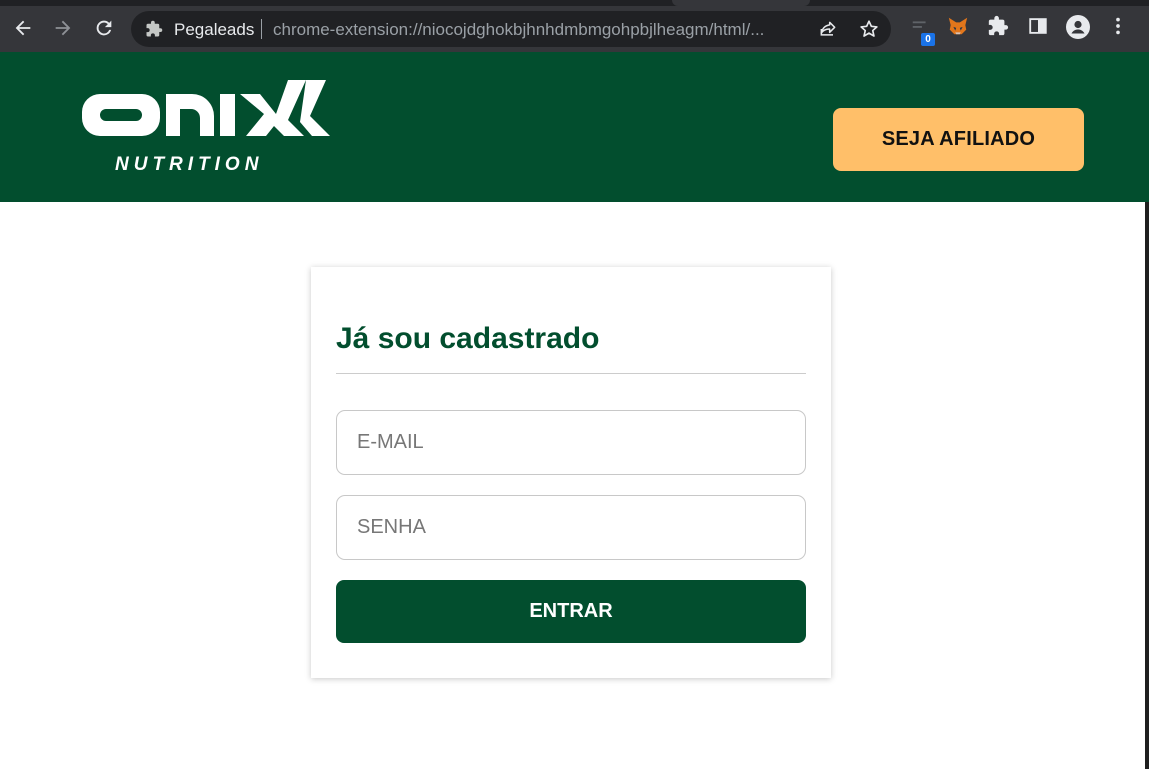  I want to click on site-name: Pegaleads, so click(214, 29).